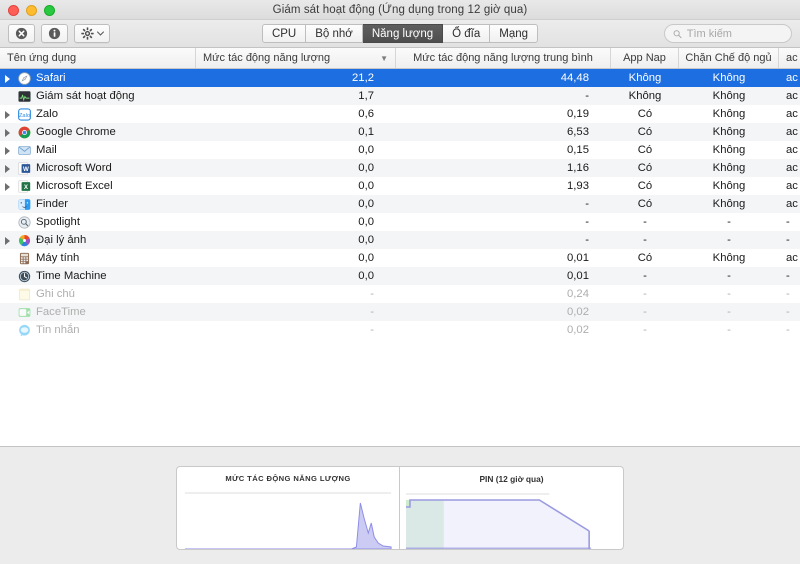  Describe the element at coordinates (24, 312) in the screenshot. I see `facetime-icon` at that location.